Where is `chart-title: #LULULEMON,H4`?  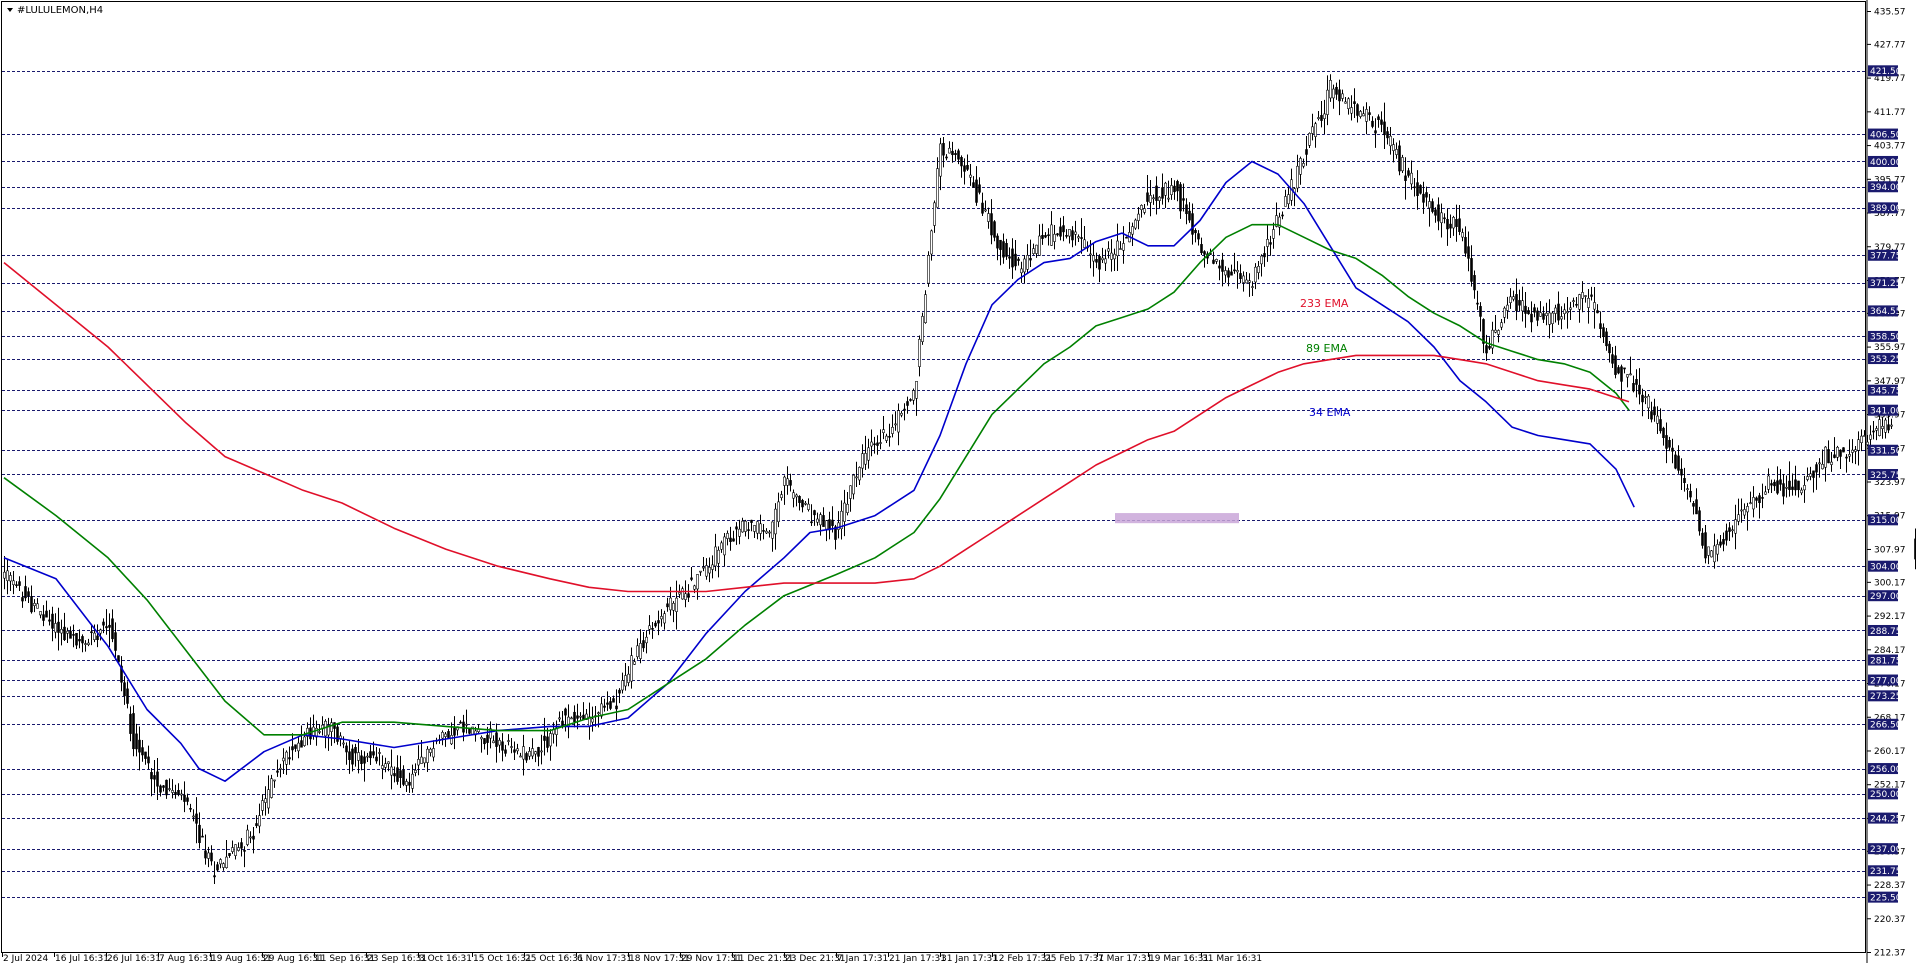
chart-title: #LULULEMON,H4 is located at coordinates (55, 10).